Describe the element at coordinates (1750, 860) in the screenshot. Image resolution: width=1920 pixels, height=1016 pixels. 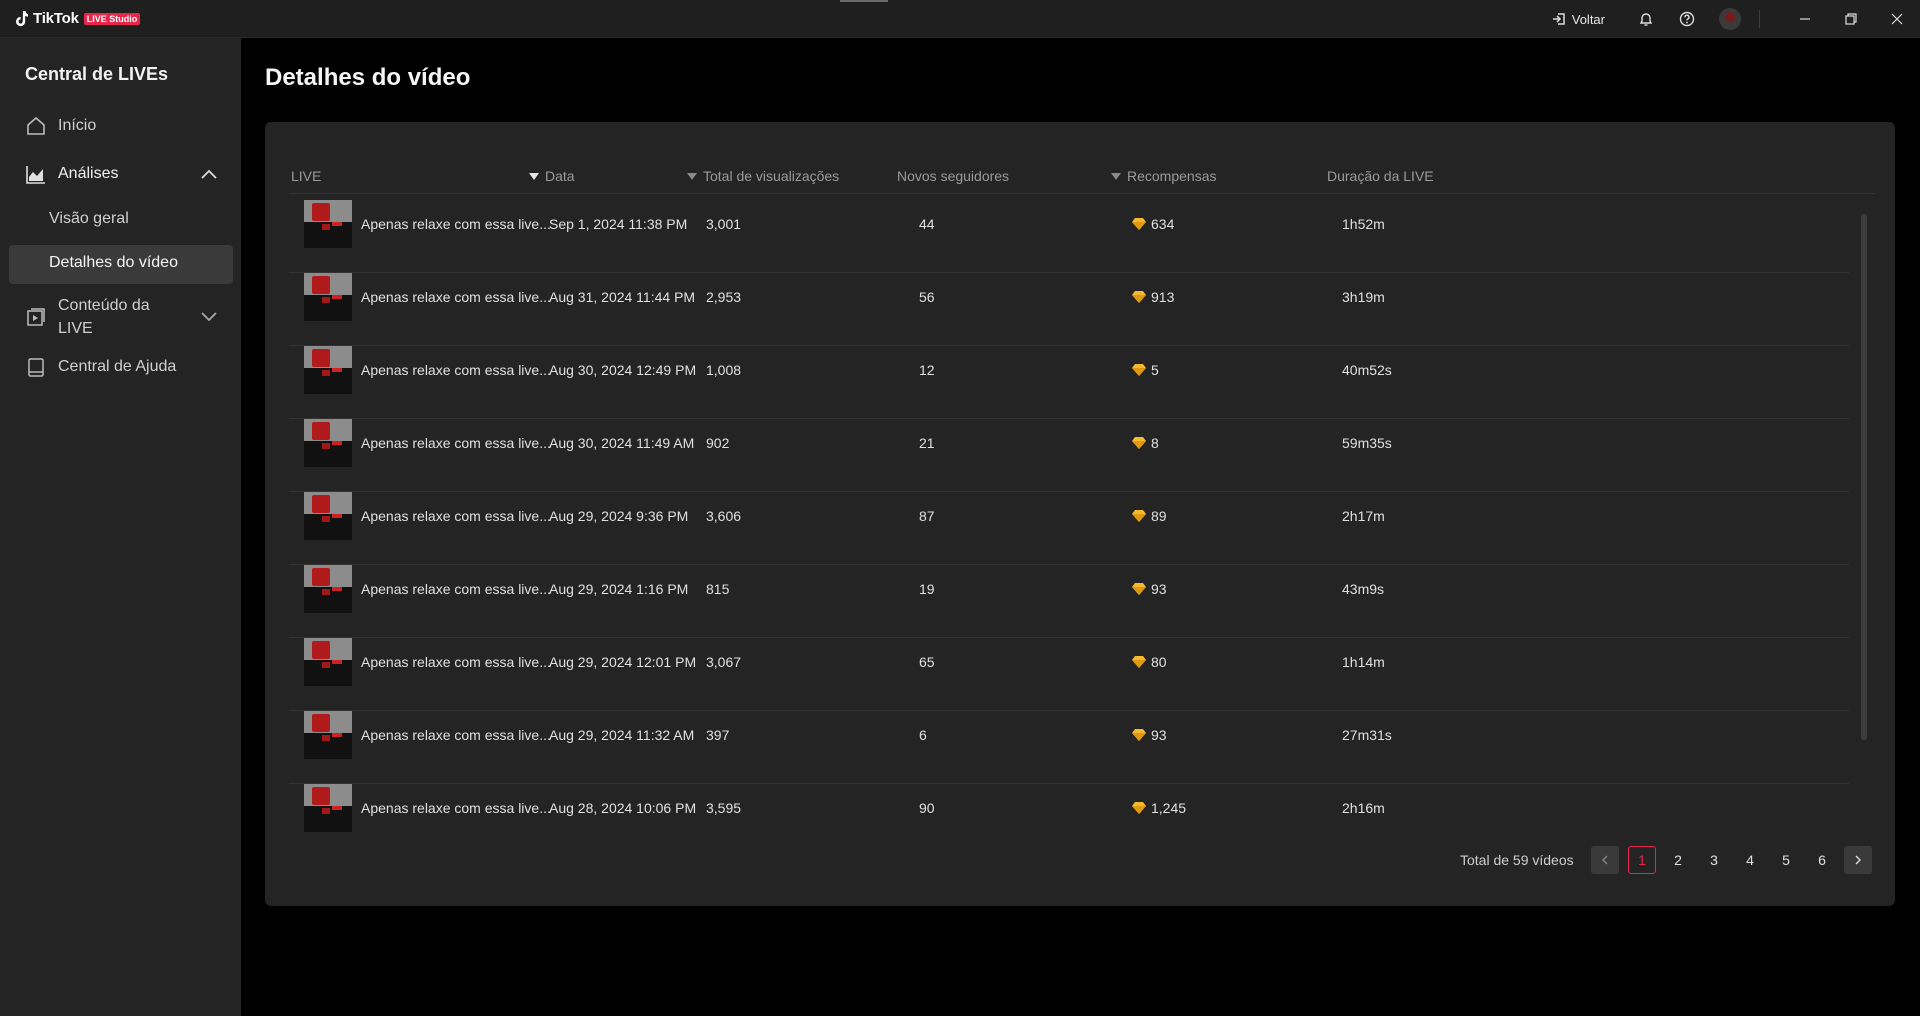
I see `page-button-4: 4` at that location.